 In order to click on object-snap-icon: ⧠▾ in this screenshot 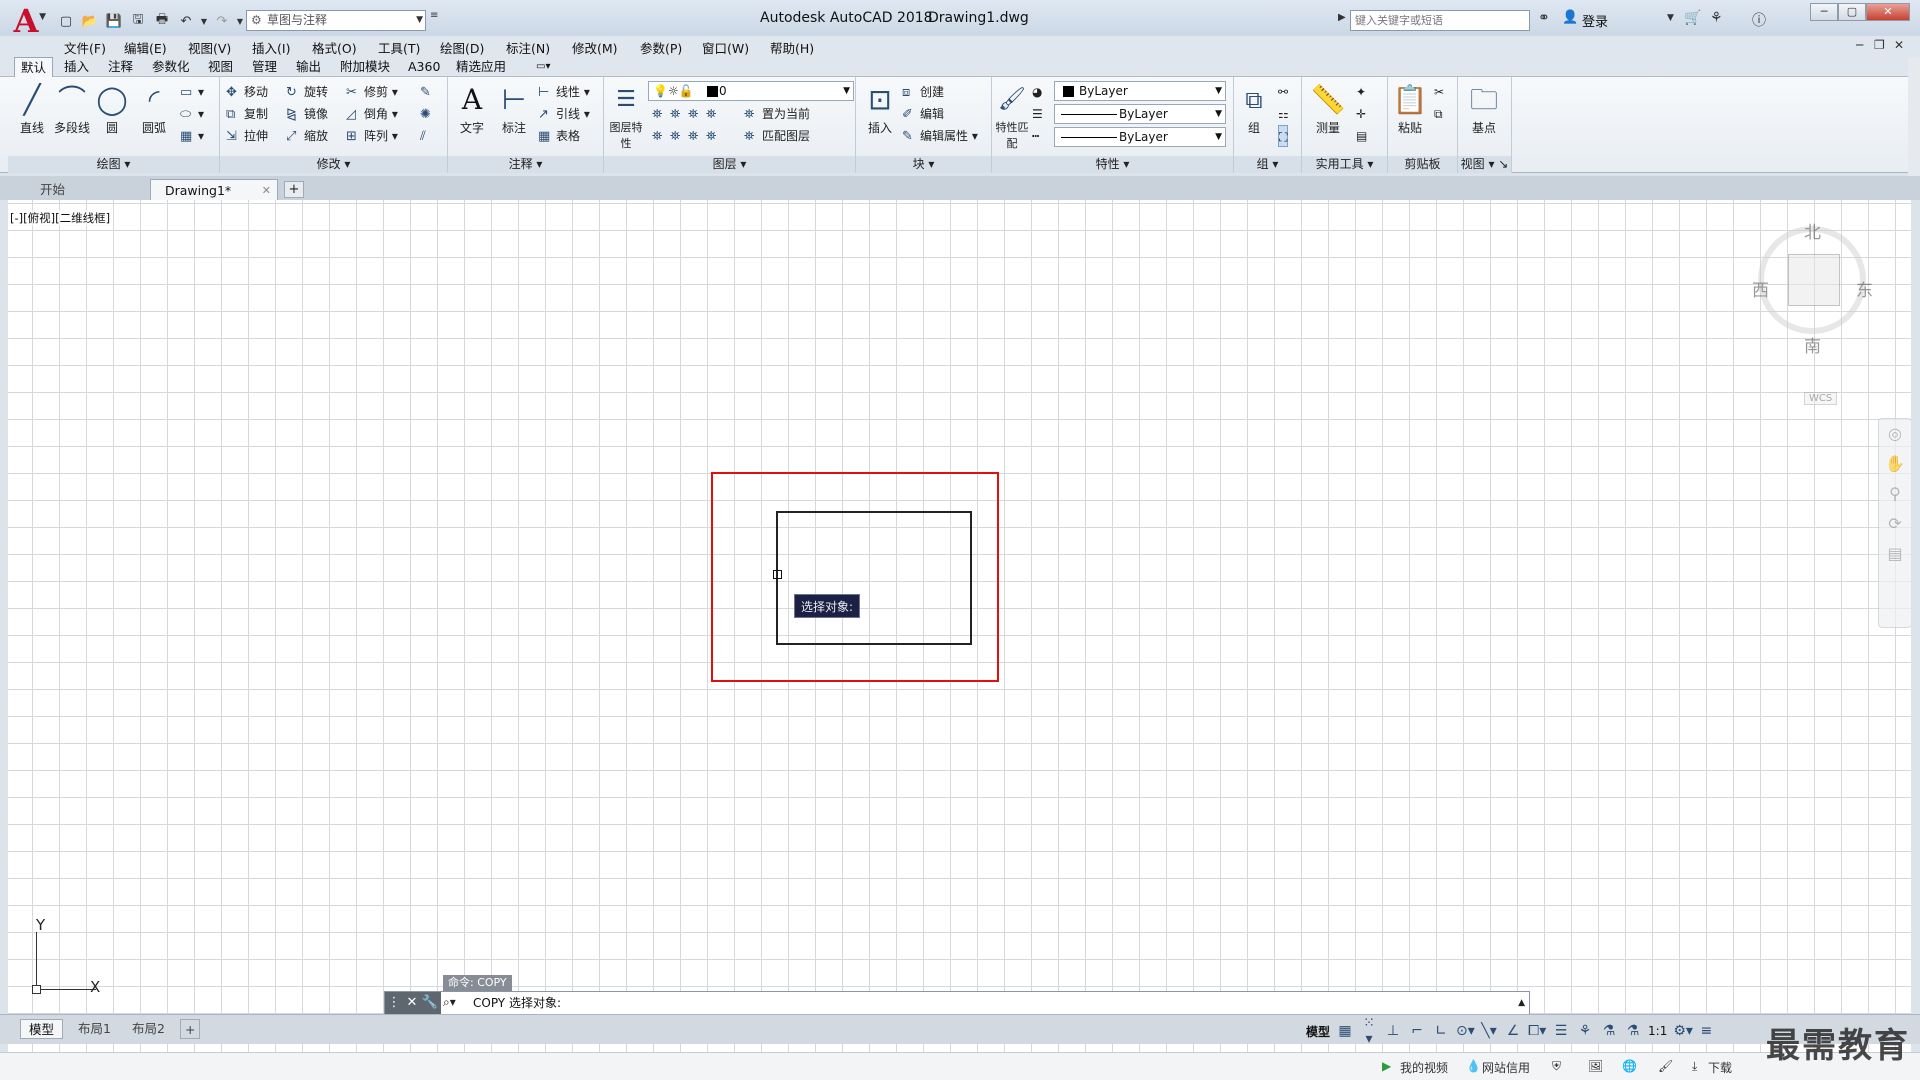, I will do `click(1537, 1031)`.